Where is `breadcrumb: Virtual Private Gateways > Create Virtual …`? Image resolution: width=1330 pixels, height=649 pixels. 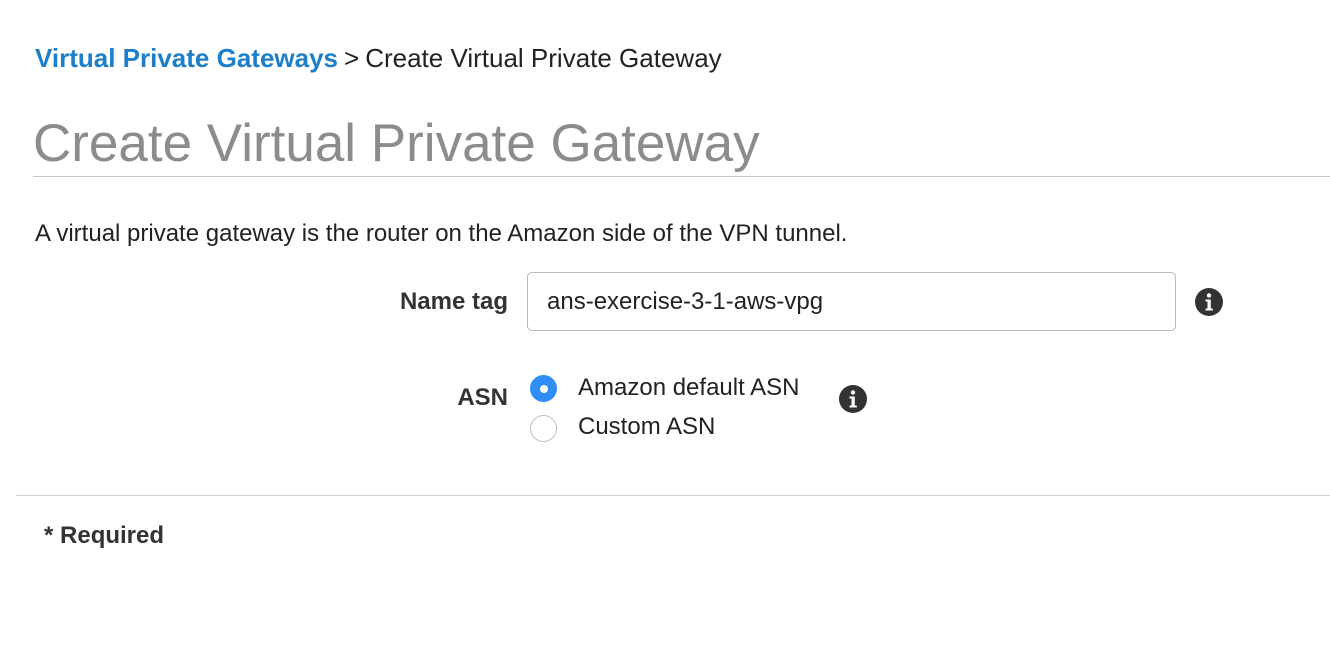 breadcrumb: Virtual Private Gateways > Create Virtual … is located at coordinates (378, 58).